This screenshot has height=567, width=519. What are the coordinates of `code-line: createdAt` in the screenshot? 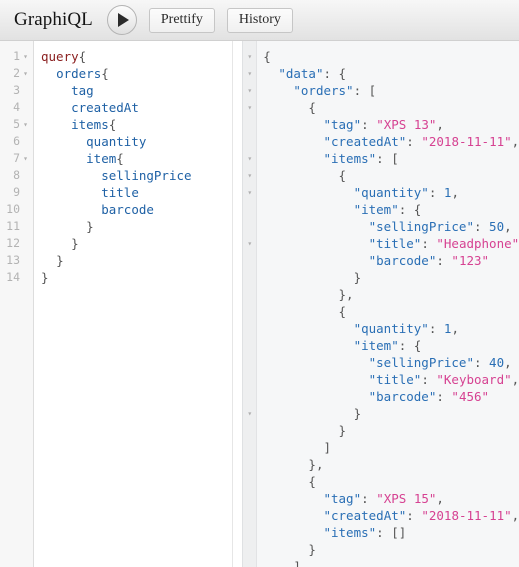 It's located at (136, 107).